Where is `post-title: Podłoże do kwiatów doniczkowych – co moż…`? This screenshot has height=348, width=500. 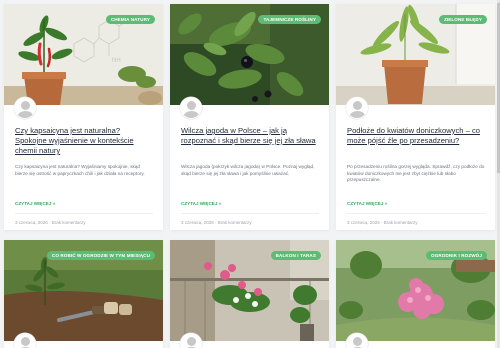 post-title: Podłoże do kwiatów doniczkowych – co moż… is located at coordinates (416, 136).